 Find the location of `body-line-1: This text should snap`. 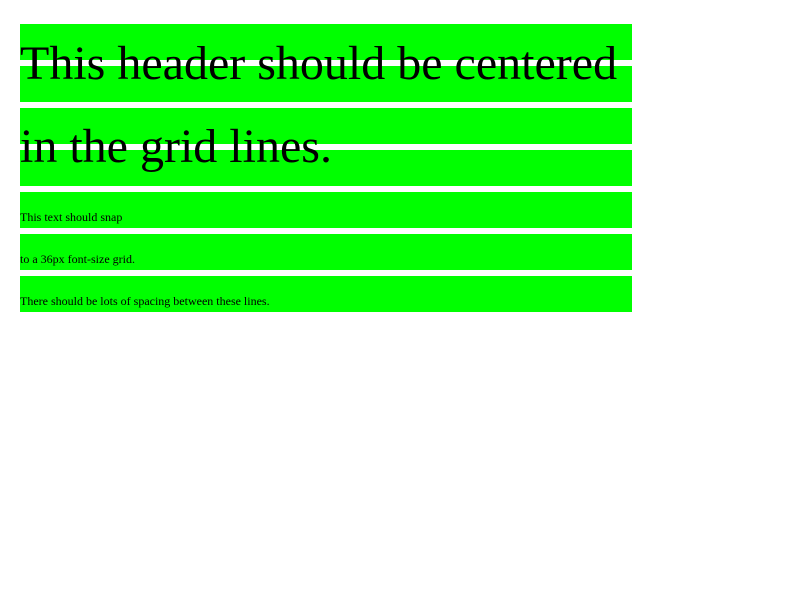

body-line-1: This text should snap is located at coordinates (71, 217).